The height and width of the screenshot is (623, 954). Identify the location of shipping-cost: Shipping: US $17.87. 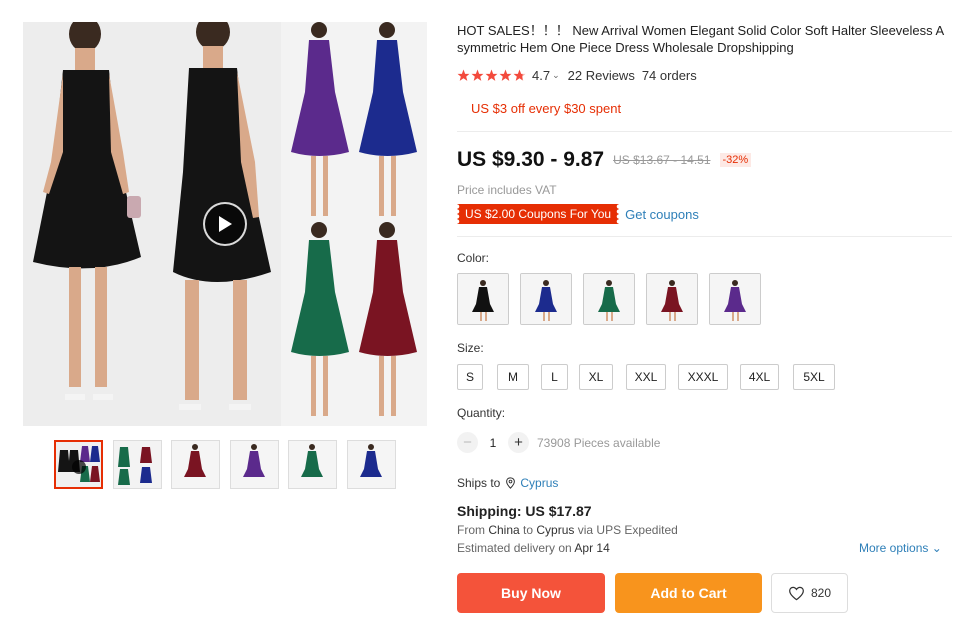
(524, 511).